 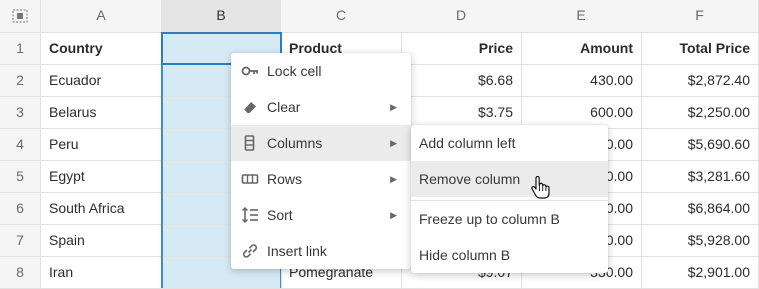 I want to click on key-icon, so click(x=249, y=71).